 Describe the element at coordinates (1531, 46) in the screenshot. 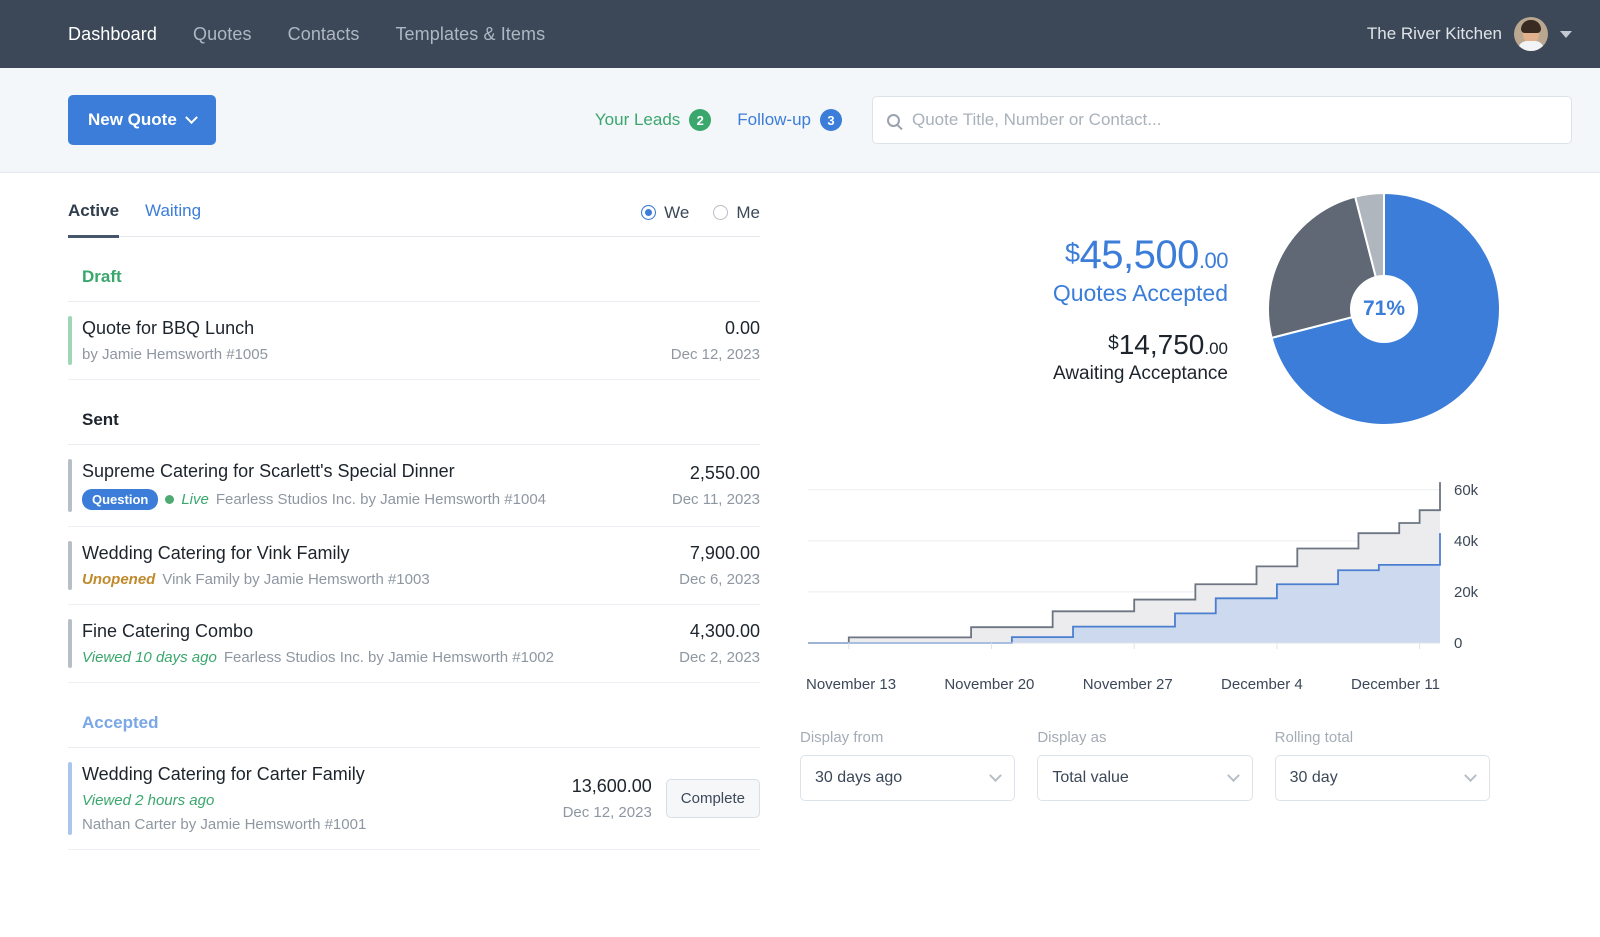

I see `avatar-shirt` at that location.